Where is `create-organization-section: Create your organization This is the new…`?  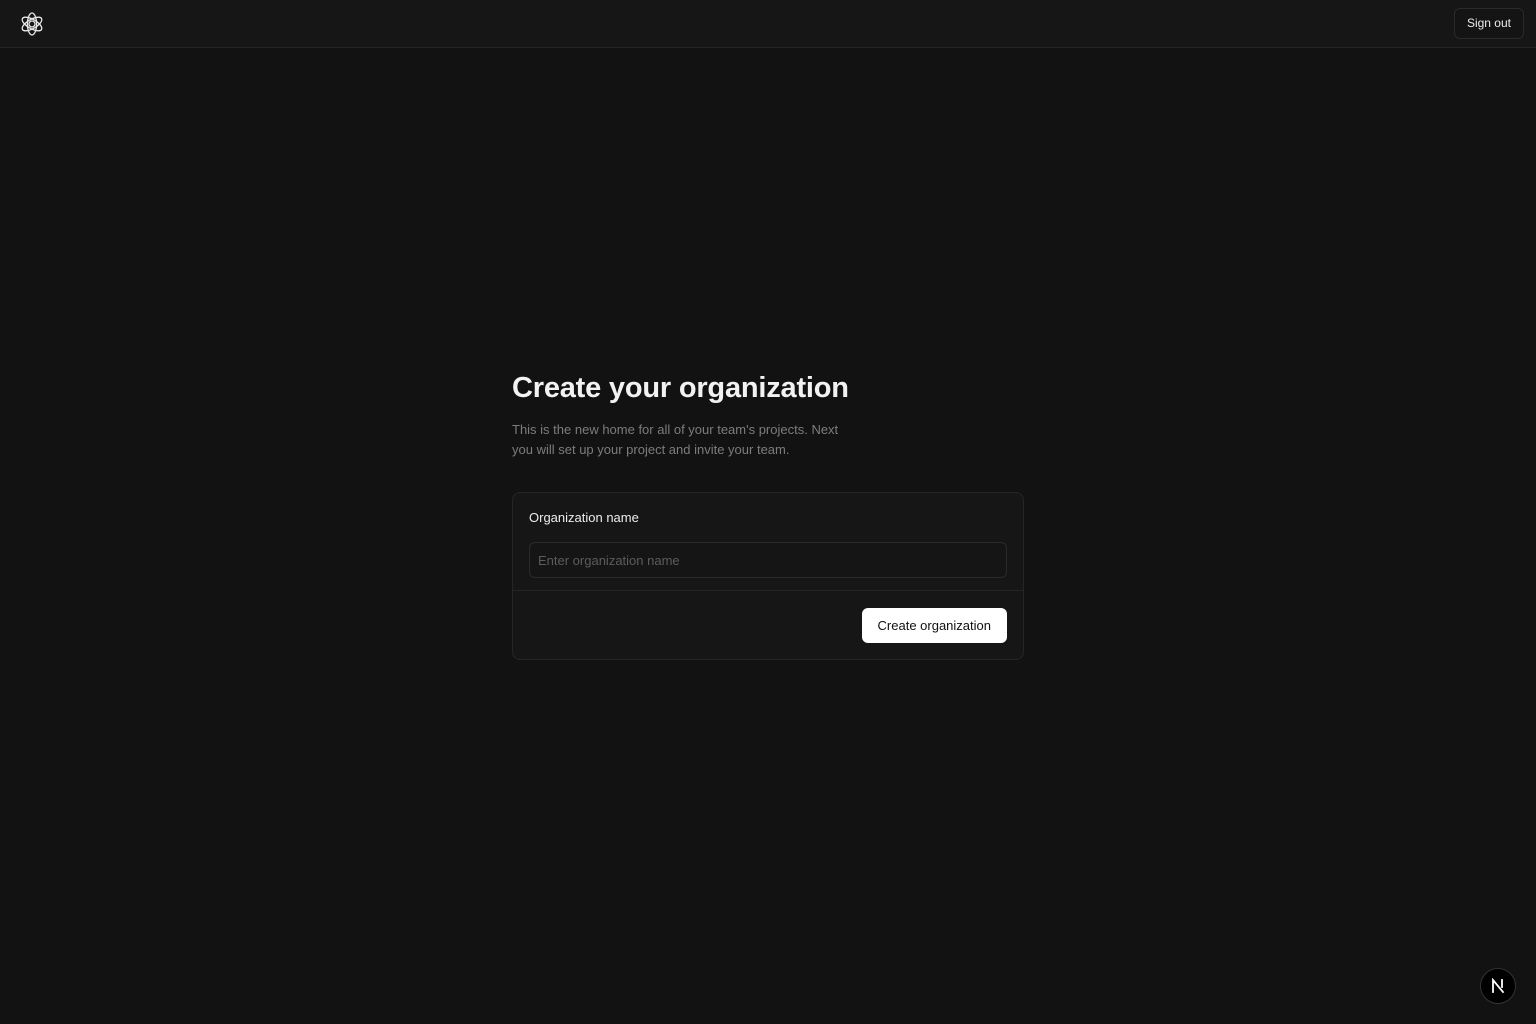 create-organization-section: Create your organization This is the new… is located at coordinates (768, 515).